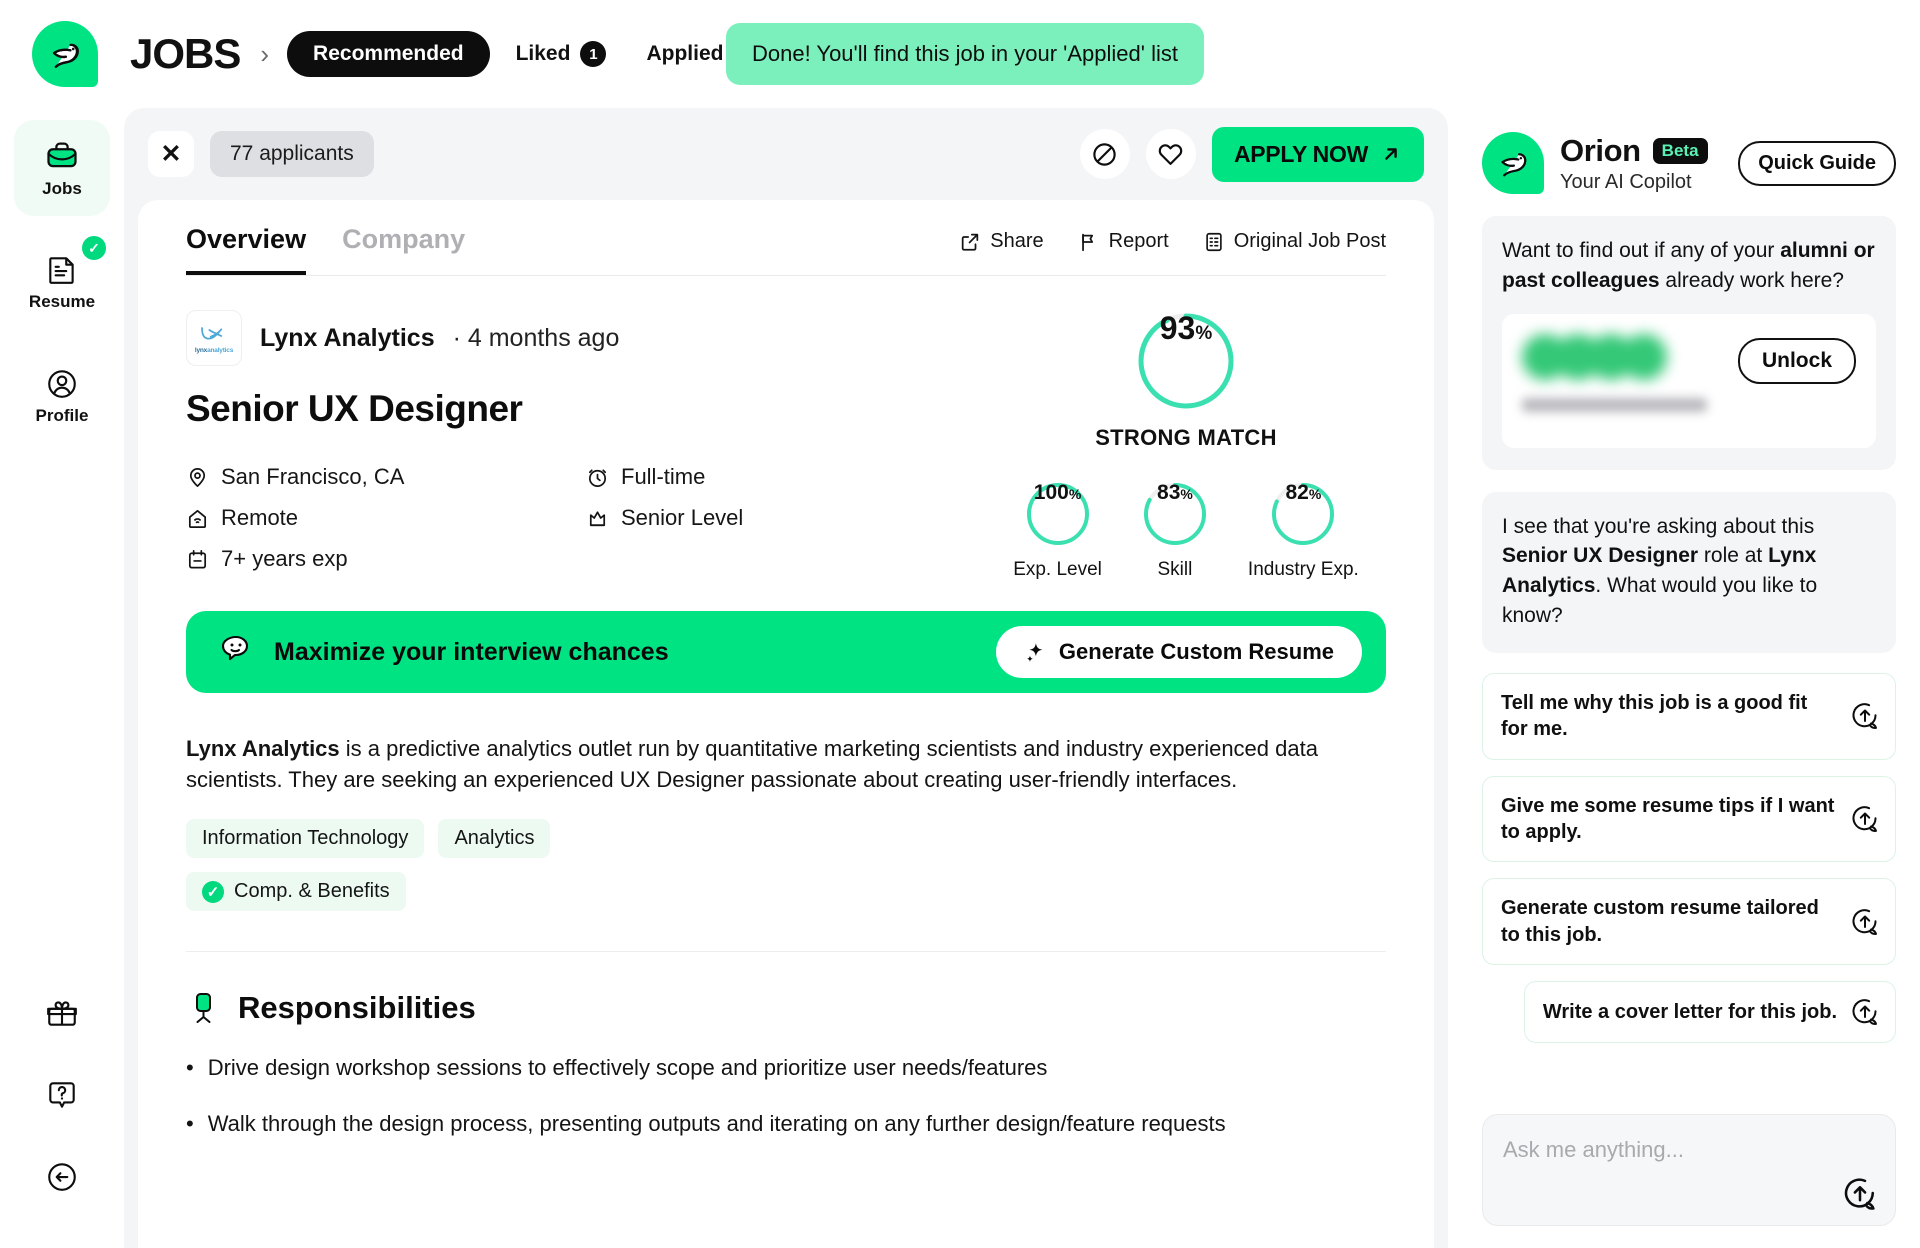  Describe the element at coordinates (1186, 494) in the screenshot. I see `skill-symbol: %` at that location.